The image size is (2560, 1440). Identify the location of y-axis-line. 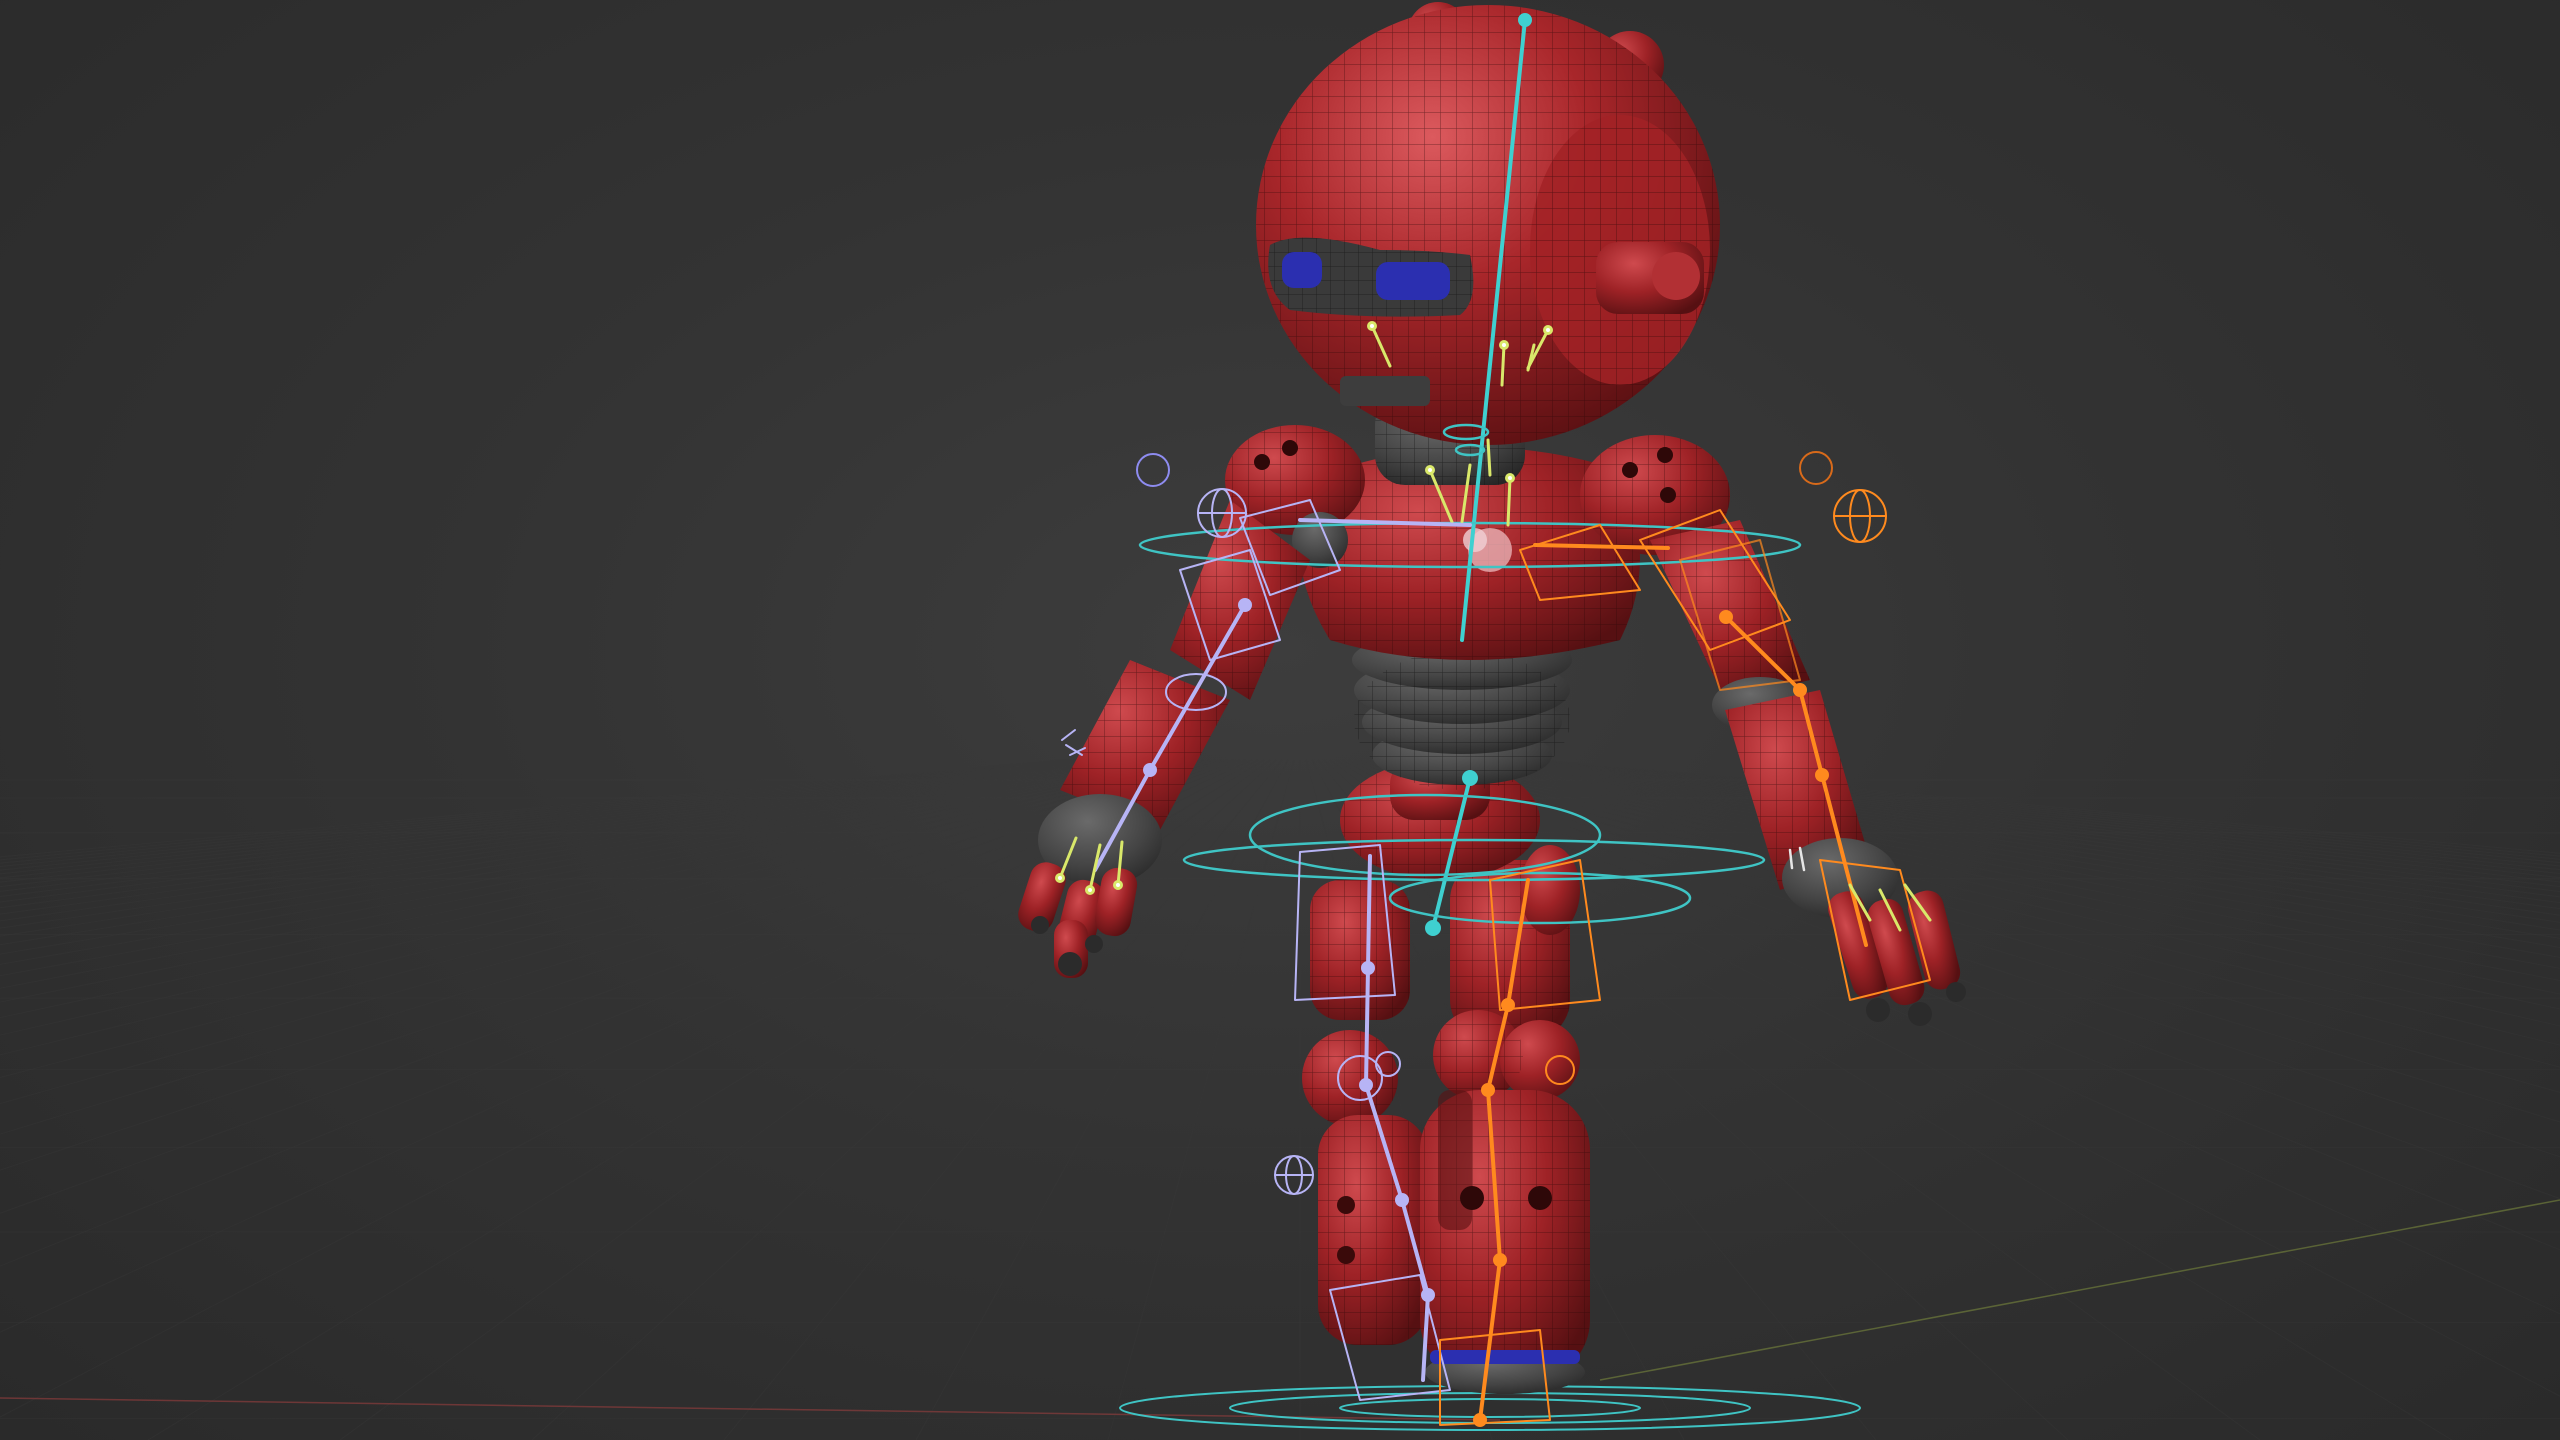
(2079, 1290).